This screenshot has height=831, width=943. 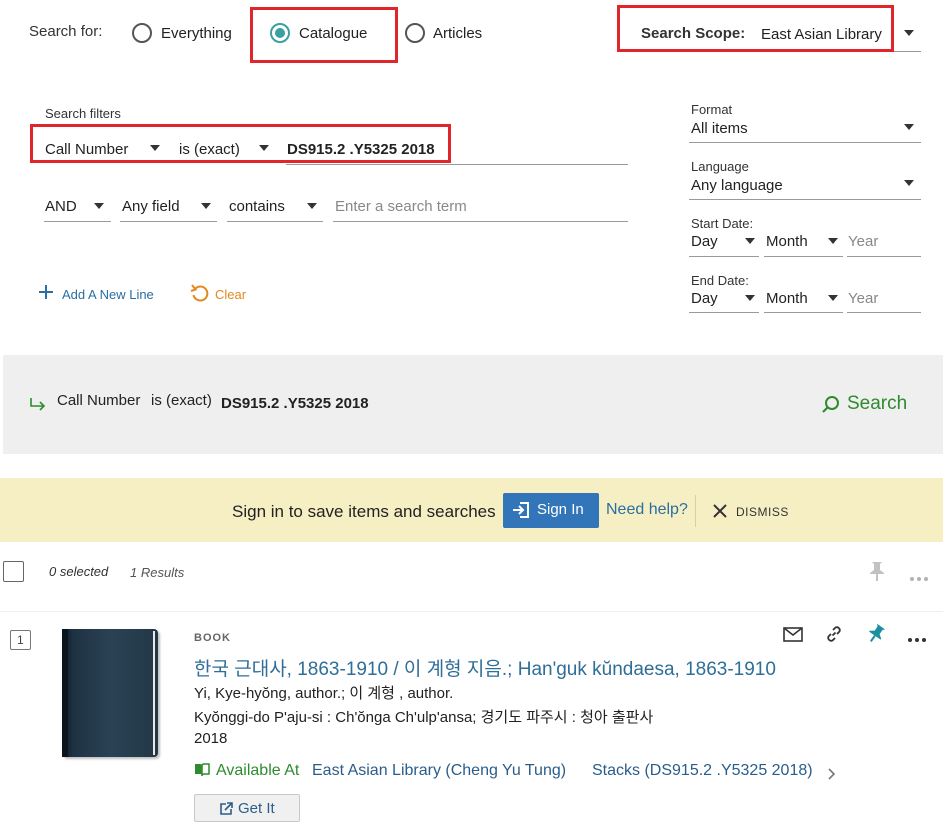 What do you see at coordinates (220, 294) in the screenshot?
I see `clear-button: Clear` at bounding box center [220, 294].